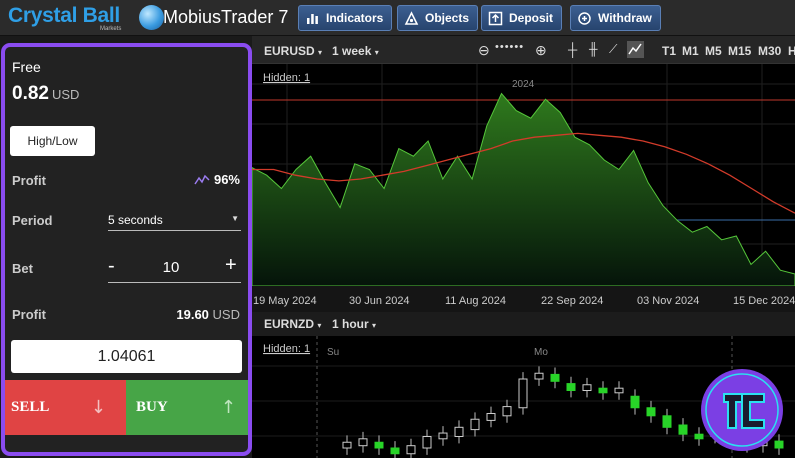  Describe the element at coordinates (447, 18) in the screenshot. I see `objects-label: Objects` at that location.